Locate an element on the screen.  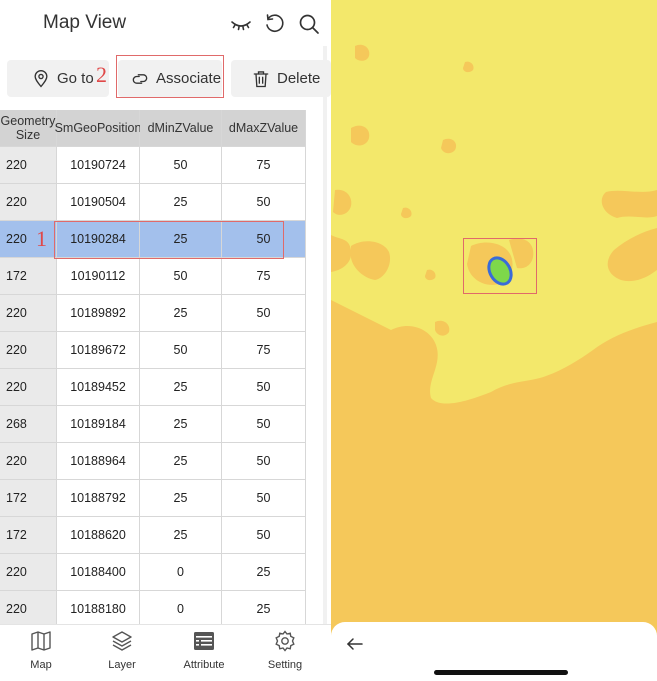
table-cell: 10189184 is located at coordinates (98, 424).